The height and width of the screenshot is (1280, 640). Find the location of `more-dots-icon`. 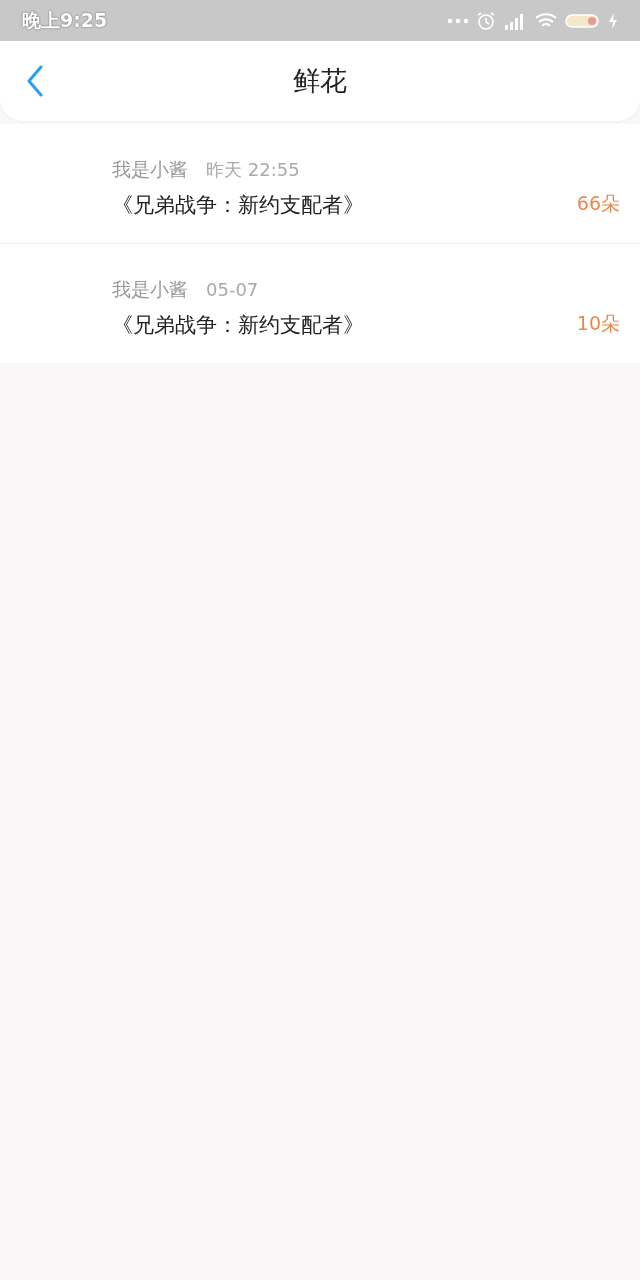

more-dots-icon is located at coordinates (458, 20).